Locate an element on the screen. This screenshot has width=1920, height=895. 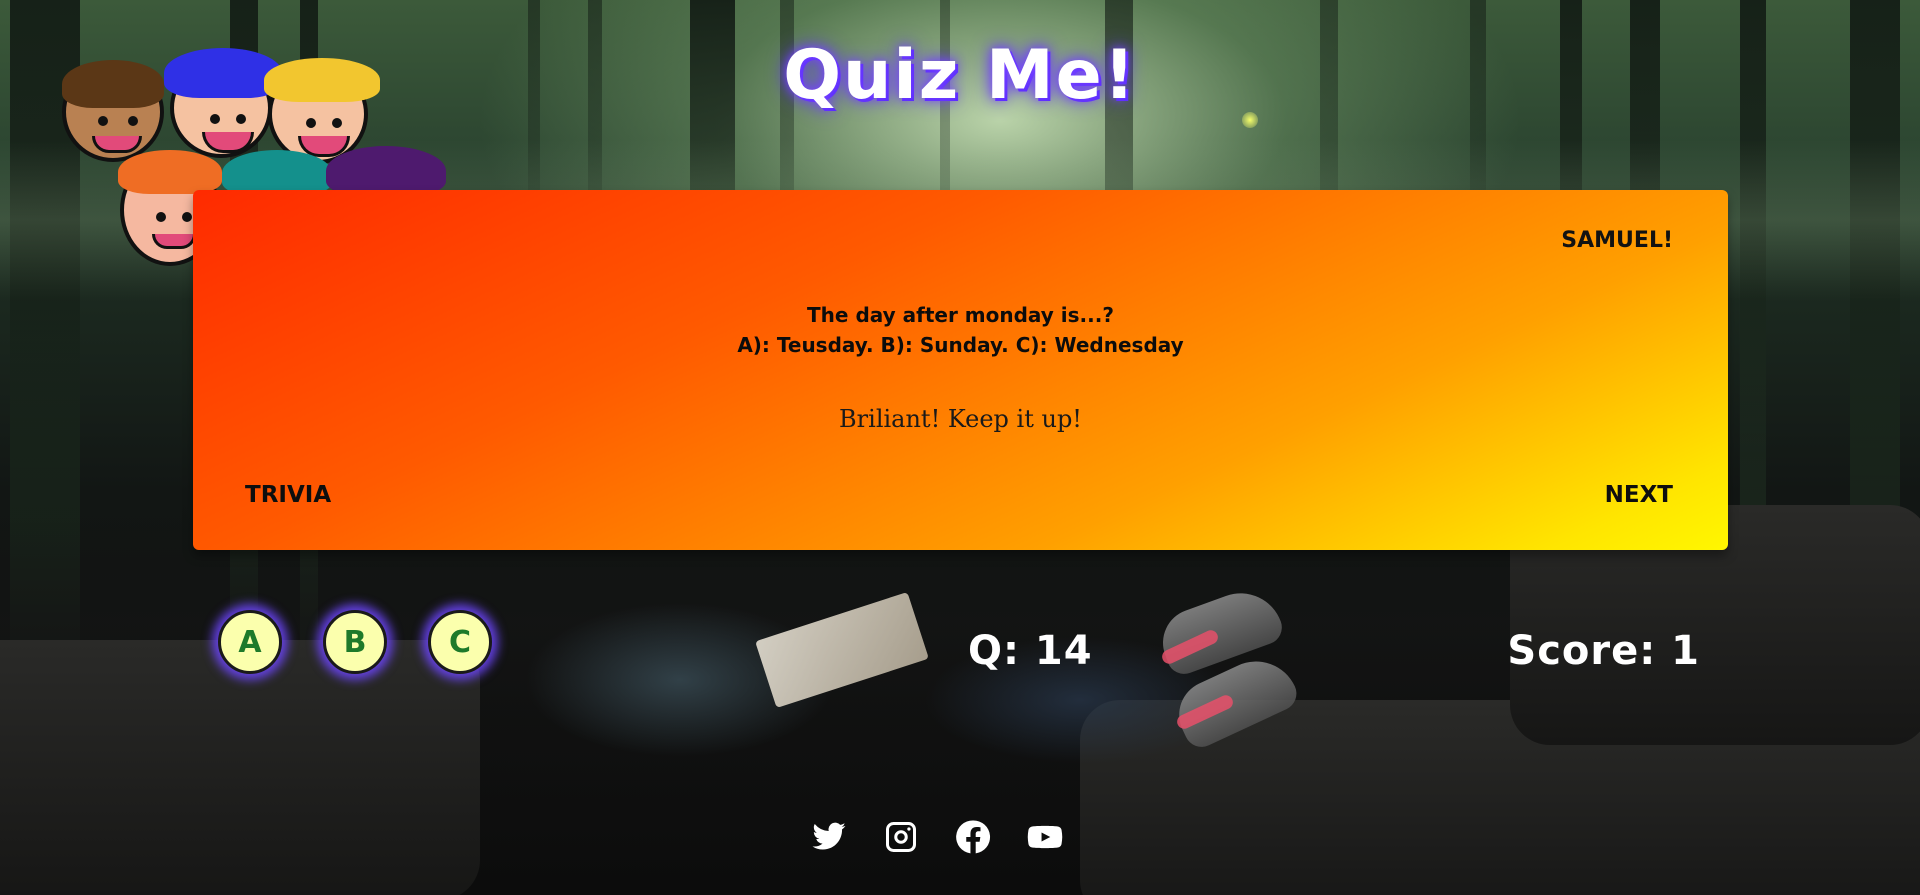
player-name: SAMUEL! is located at coordinates (1617, 240).